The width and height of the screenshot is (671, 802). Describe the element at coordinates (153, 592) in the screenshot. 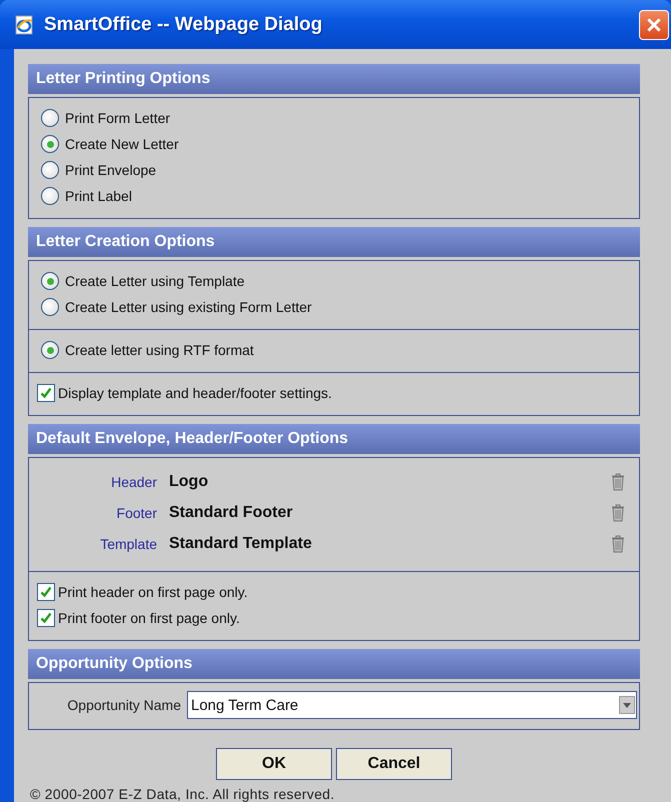

I see `checkbox-label: Print header on first page only.` at that location.